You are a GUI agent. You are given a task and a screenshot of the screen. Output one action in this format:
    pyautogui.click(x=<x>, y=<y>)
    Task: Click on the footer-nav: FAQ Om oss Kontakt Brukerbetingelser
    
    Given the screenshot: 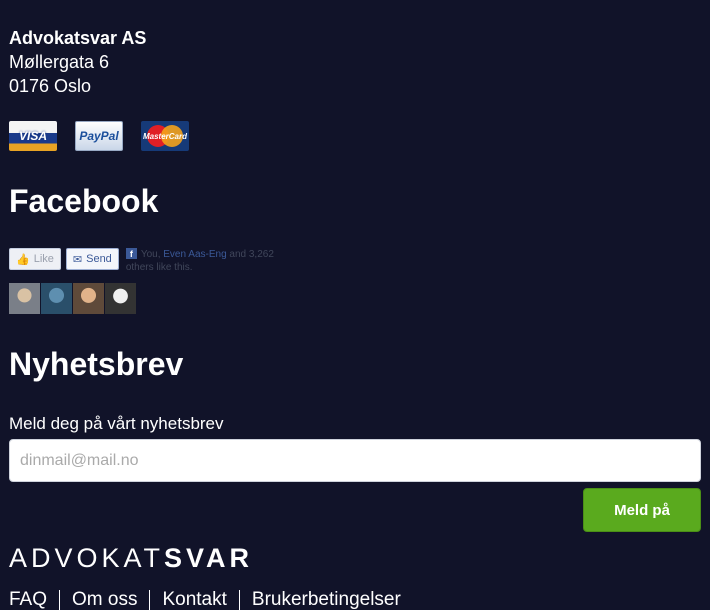 What is the action you would take?
    pyautogui.click(x=211, y=600)
    